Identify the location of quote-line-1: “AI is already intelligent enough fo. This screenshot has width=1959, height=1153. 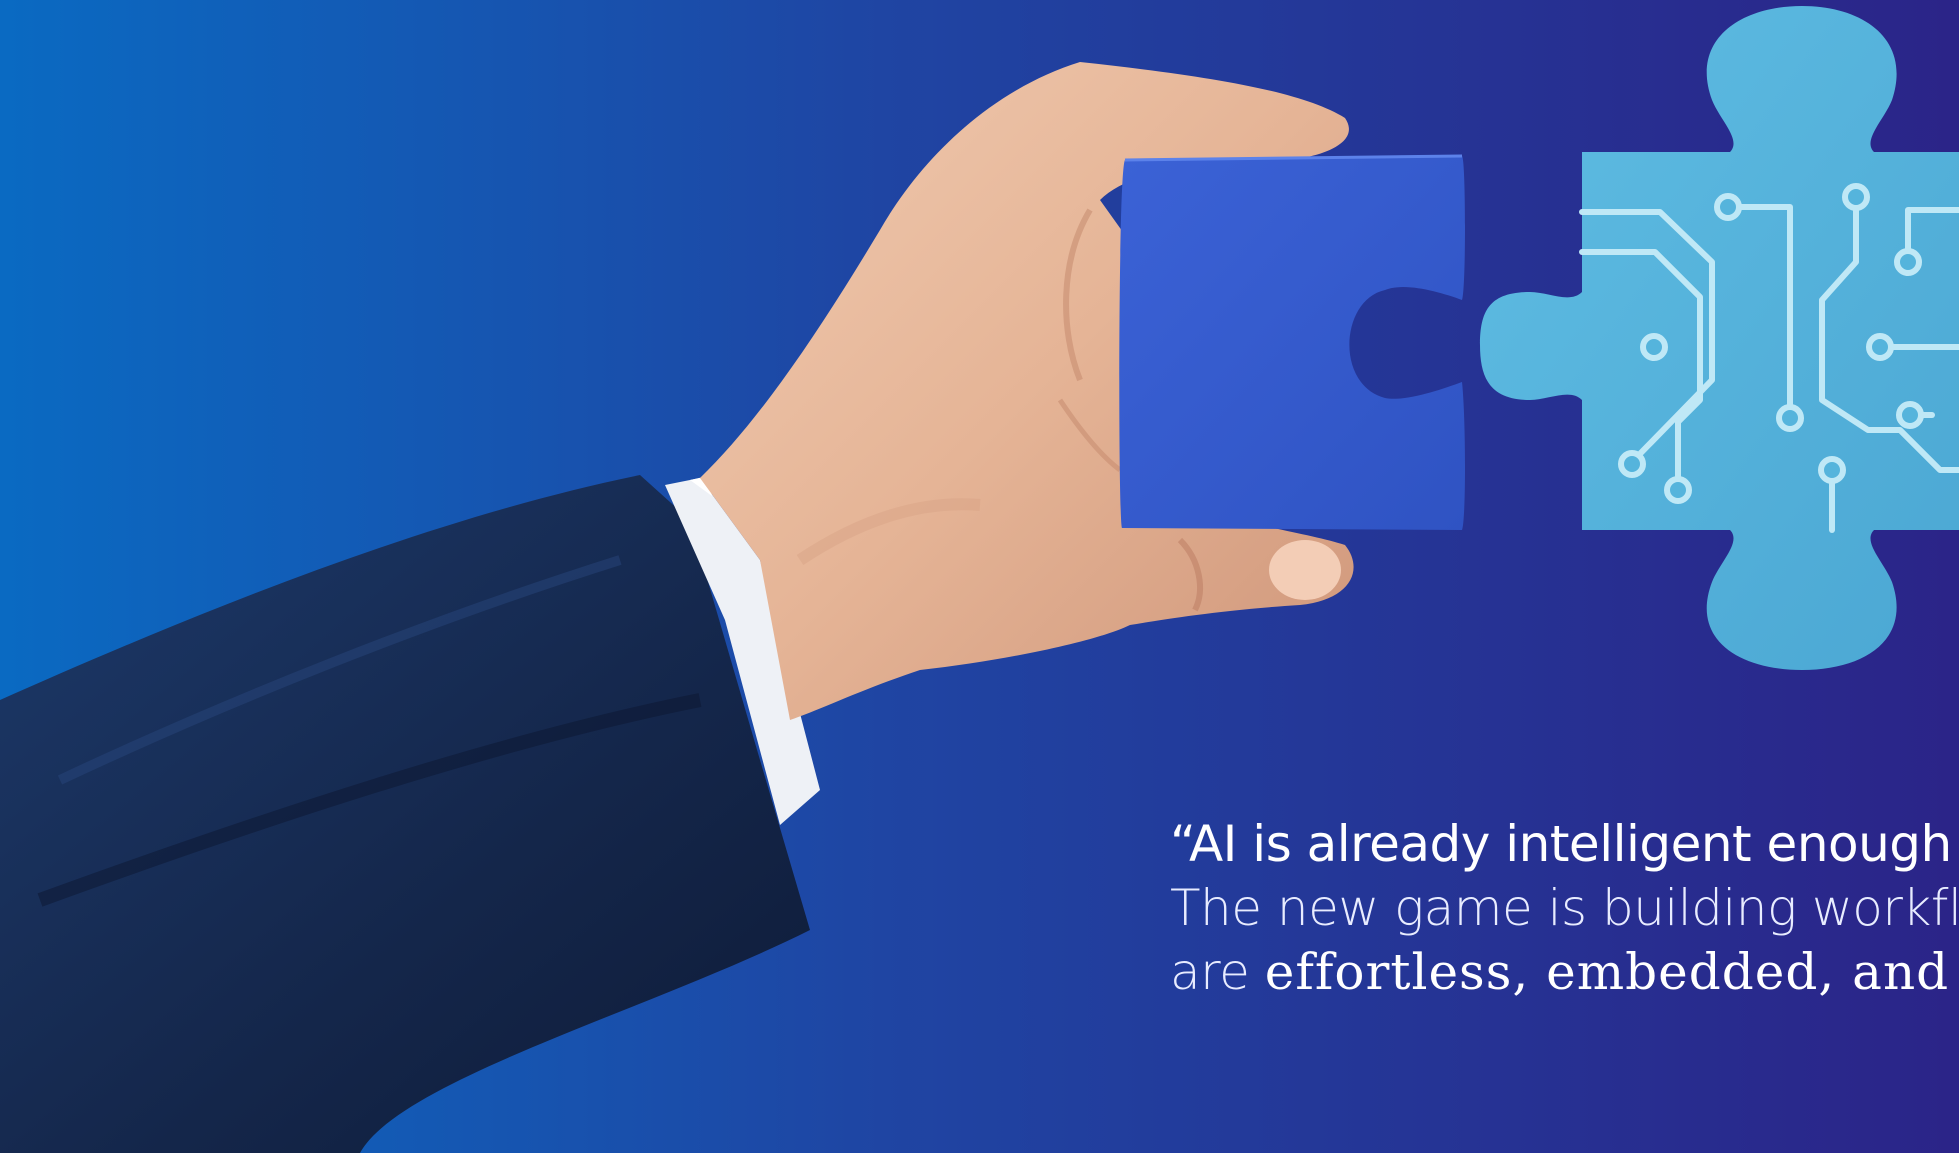
(1564, 844).